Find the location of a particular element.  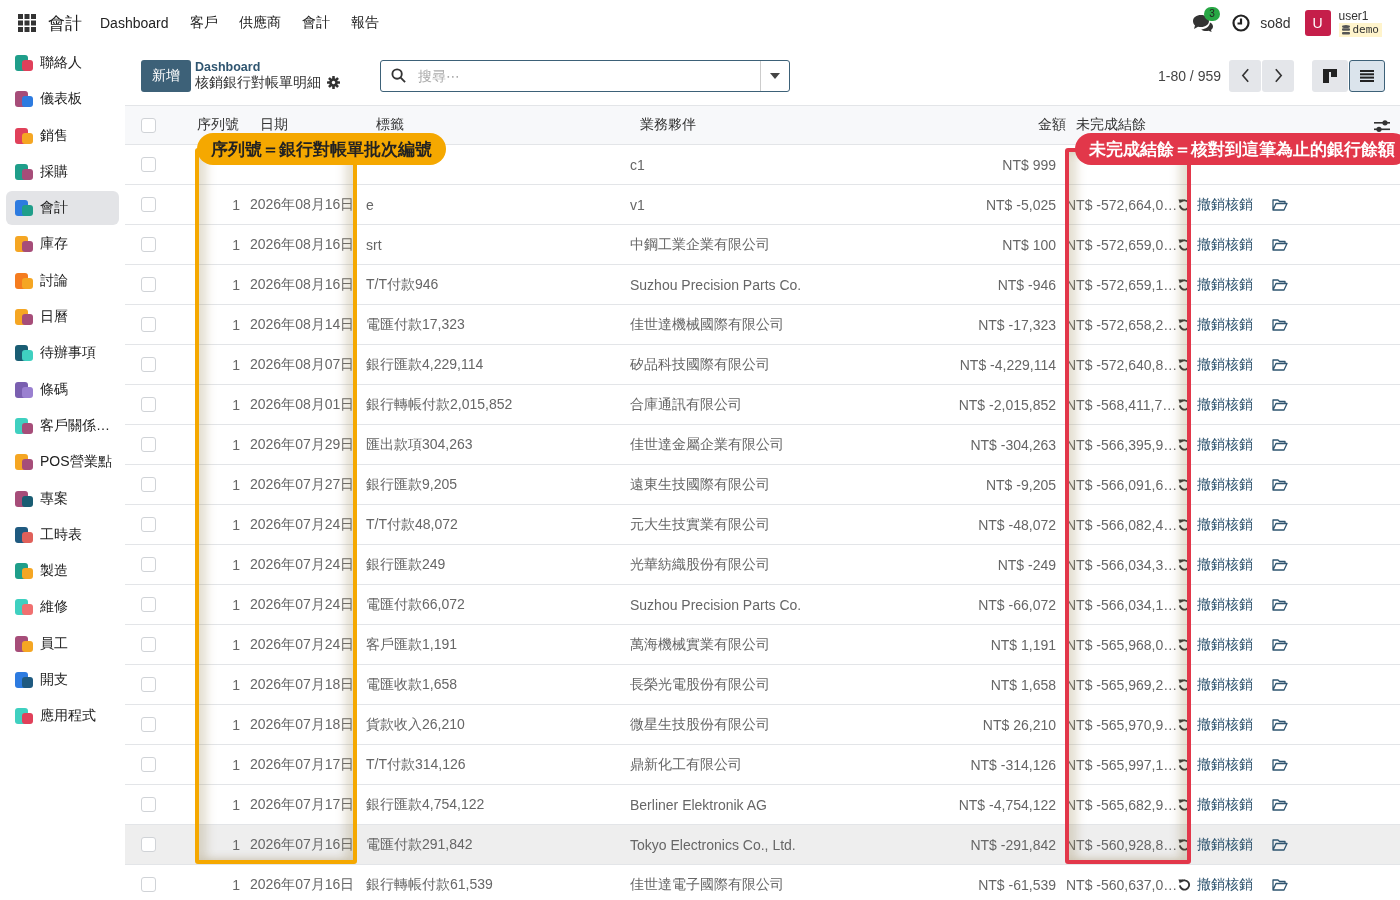

column-header: 標籤 is located at coordinates (508, 125).